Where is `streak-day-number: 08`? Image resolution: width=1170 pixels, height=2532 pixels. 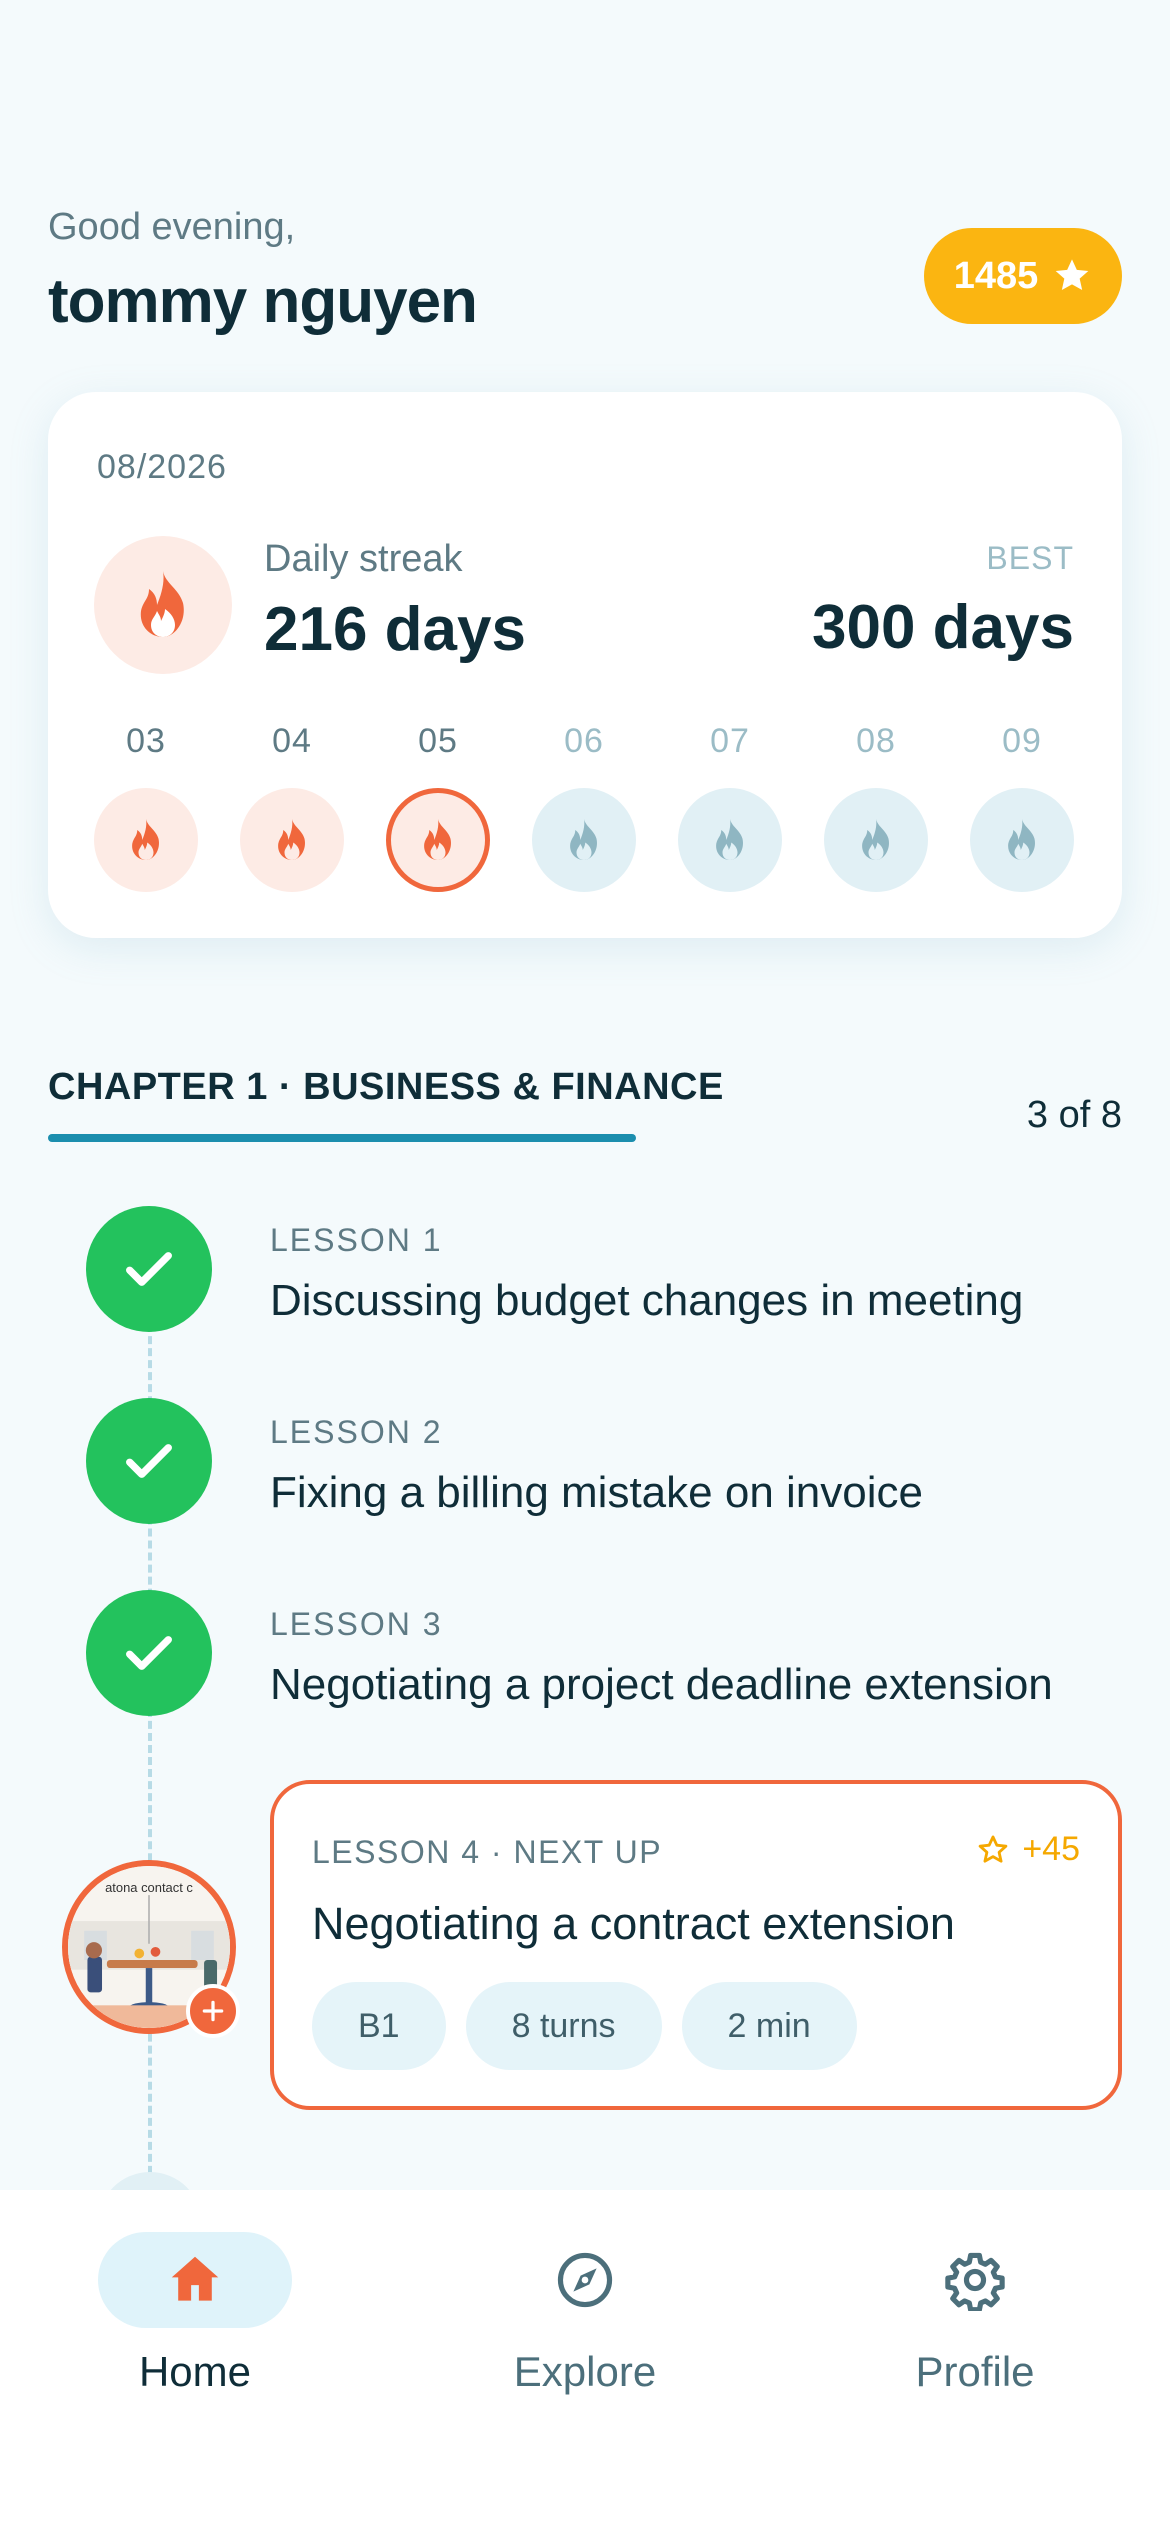 streak-day-number: 08 is located at coordinates (876, 741).